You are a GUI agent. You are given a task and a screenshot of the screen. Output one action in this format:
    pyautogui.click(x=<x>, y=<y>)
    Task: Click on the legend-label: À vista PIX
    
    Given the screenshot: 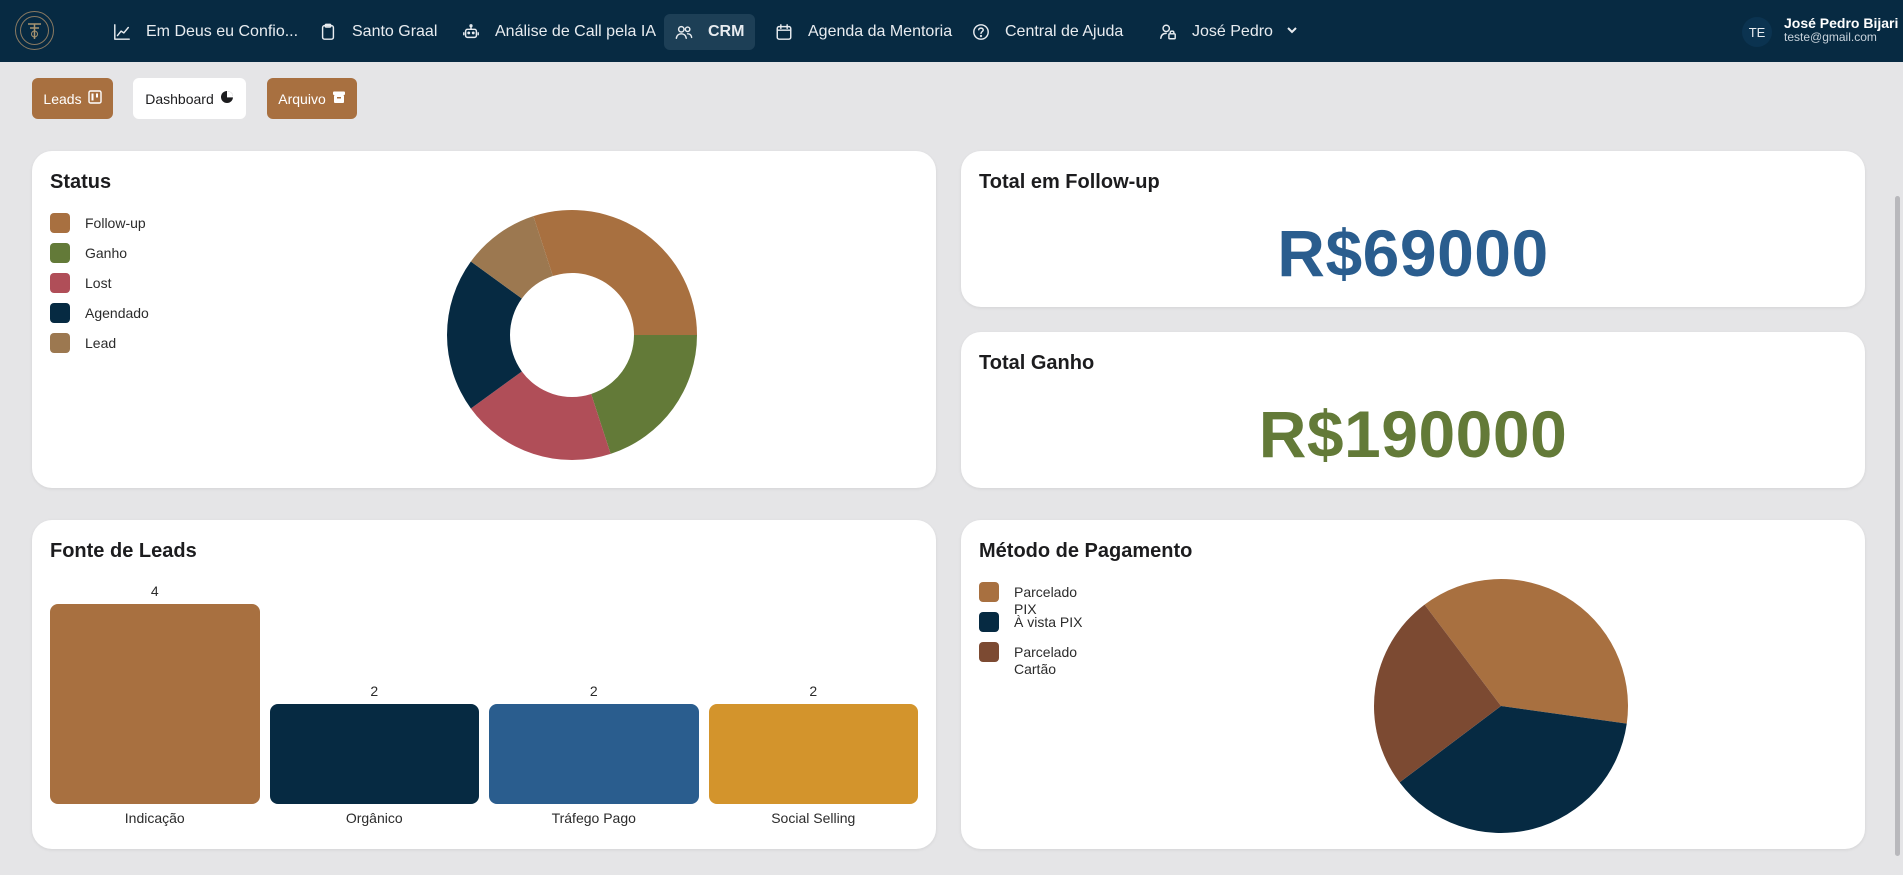 What is the action you would take?
    pyautogui.click(x=1048, y=622)
    